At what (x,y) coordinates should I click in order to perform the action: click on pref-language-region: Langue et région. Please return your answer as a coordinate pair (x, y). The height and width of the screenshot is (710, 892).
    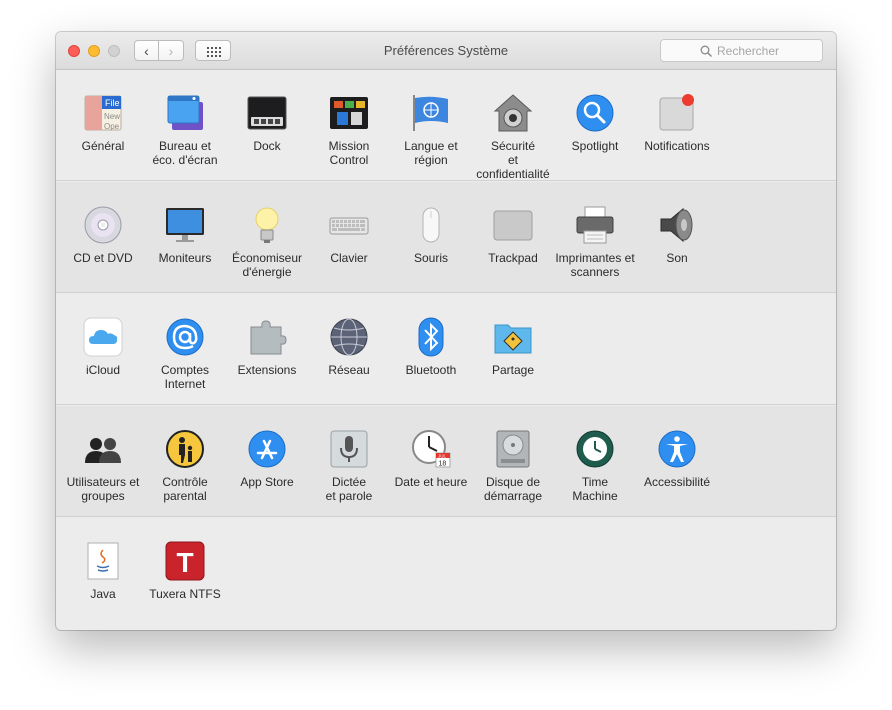
    Looking at the image, I should click on (431, 125).